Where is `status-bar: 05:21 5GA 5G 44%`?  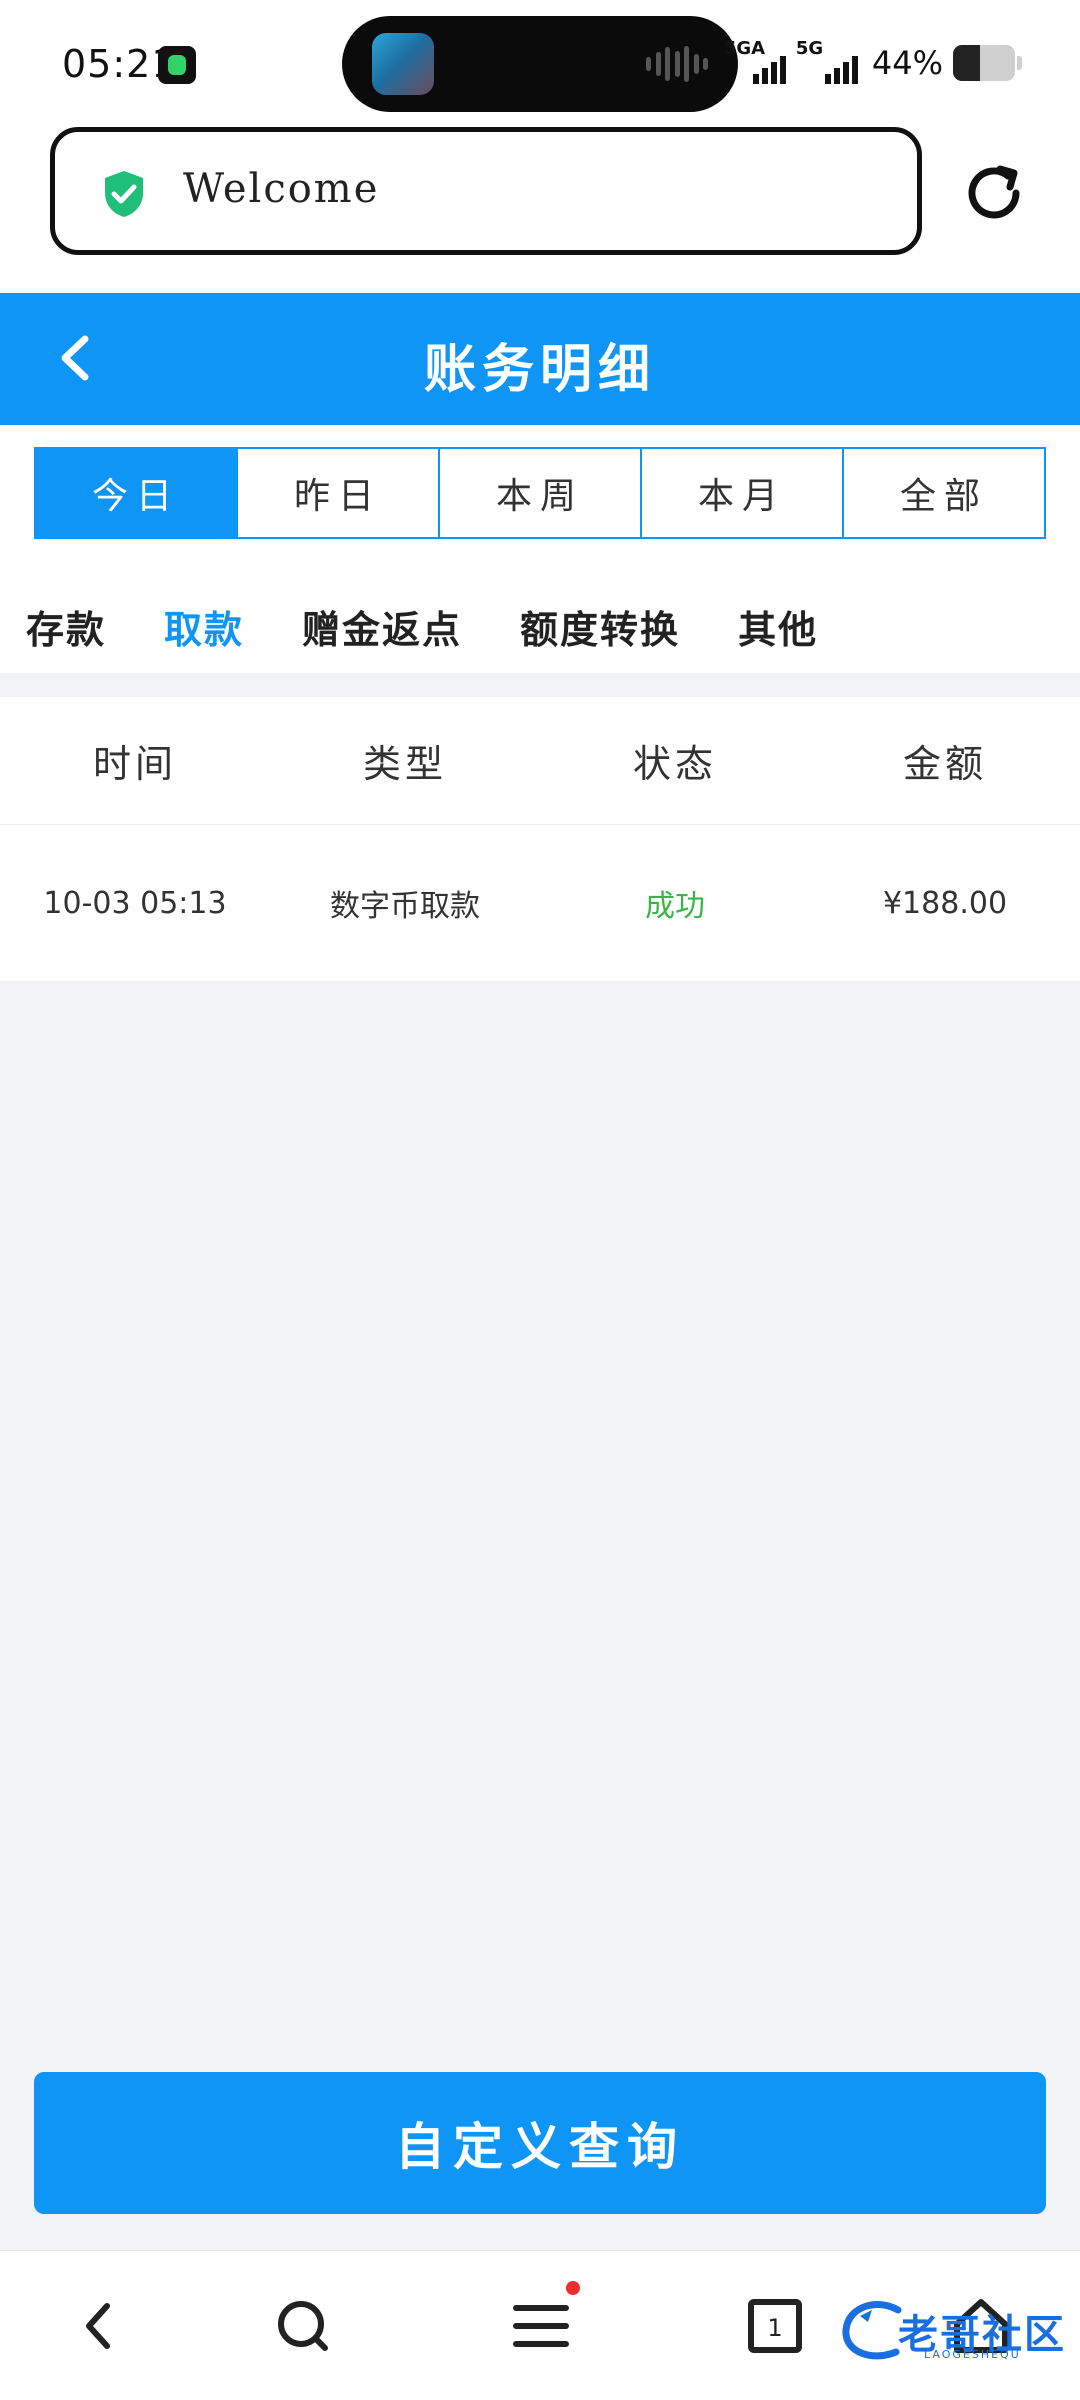
status-bar: 05:21 5GA 5G 44% is located at coordinates (540, 62).